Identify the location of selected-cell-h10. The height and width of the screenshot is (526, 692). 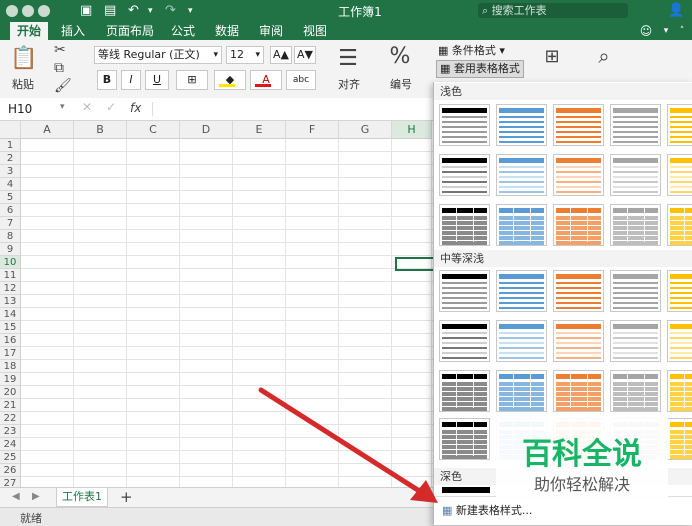
(414, 264).